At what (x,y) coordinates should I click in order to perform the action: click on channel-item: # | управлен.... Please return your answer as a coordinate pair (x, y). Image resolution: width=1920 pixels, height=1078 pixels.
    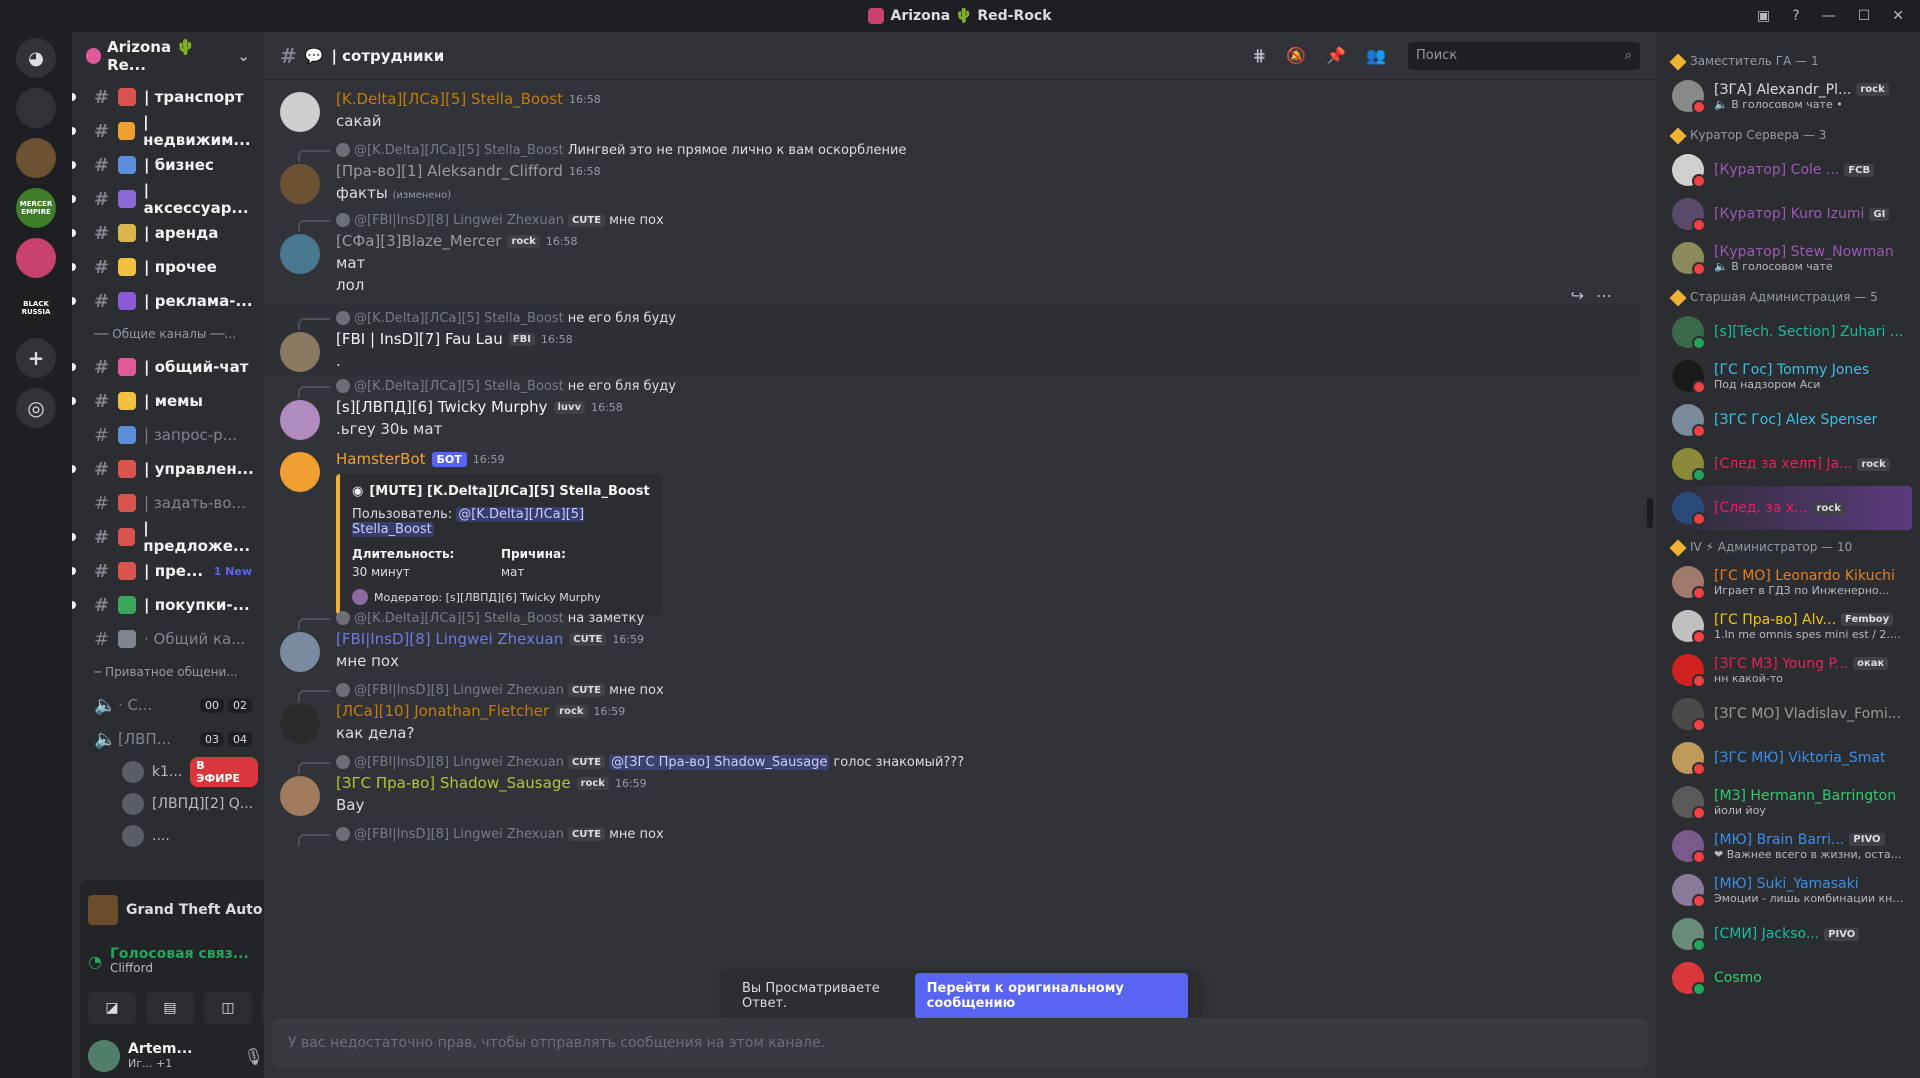
    Looking at the image, I should click on (165, 469).